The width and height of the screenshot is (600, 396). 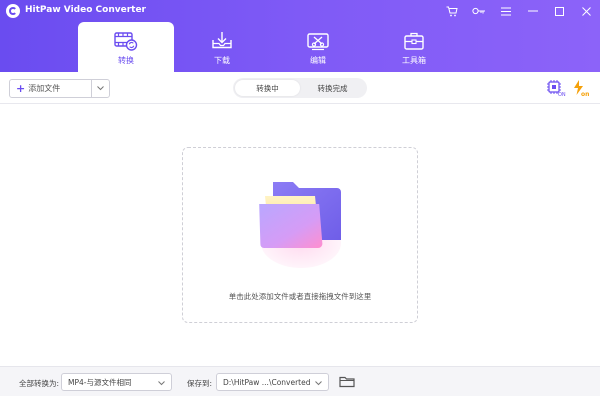 What do you see at coordinates (478, 11) in the screenshot?
I see `key-icon` at bounding box center [478, 11].